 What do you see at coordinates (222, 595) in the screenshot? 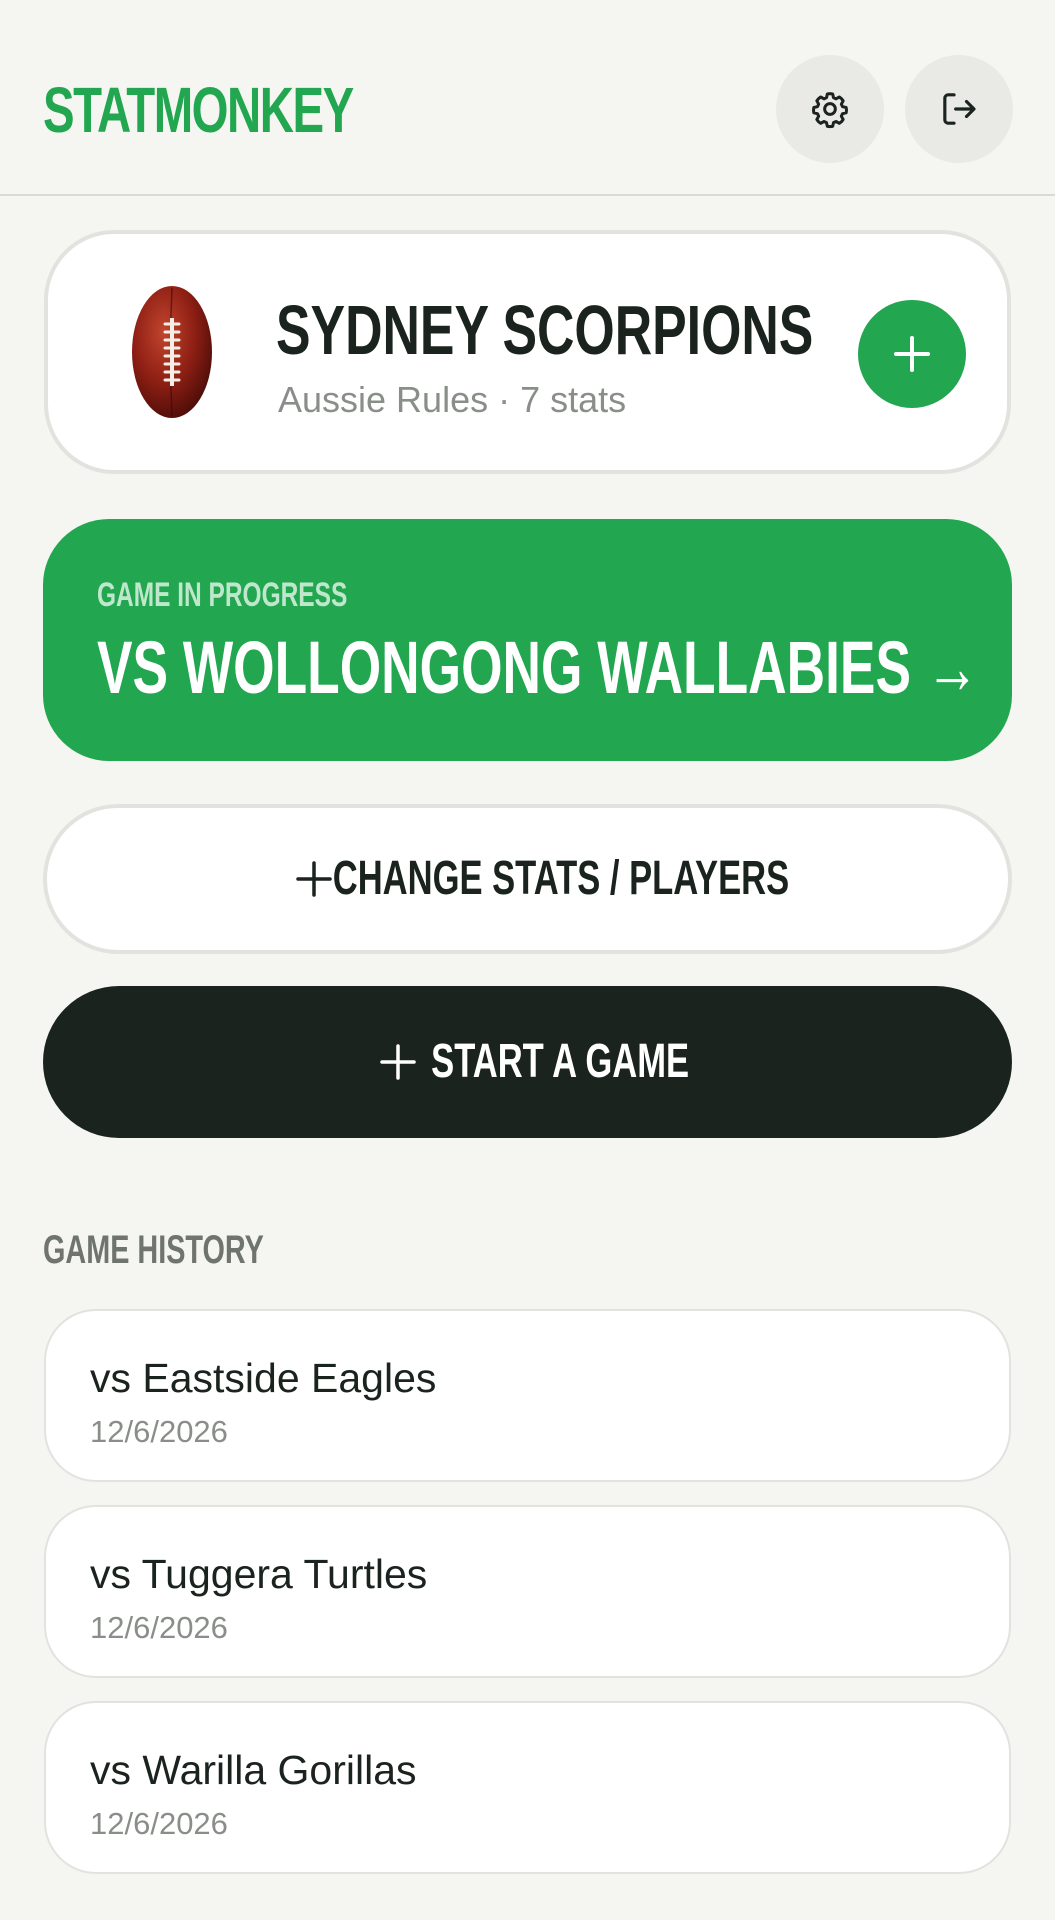
I see `game-in-progress-label: GAME IN PROGRESS` at bounding box center [222, 595].